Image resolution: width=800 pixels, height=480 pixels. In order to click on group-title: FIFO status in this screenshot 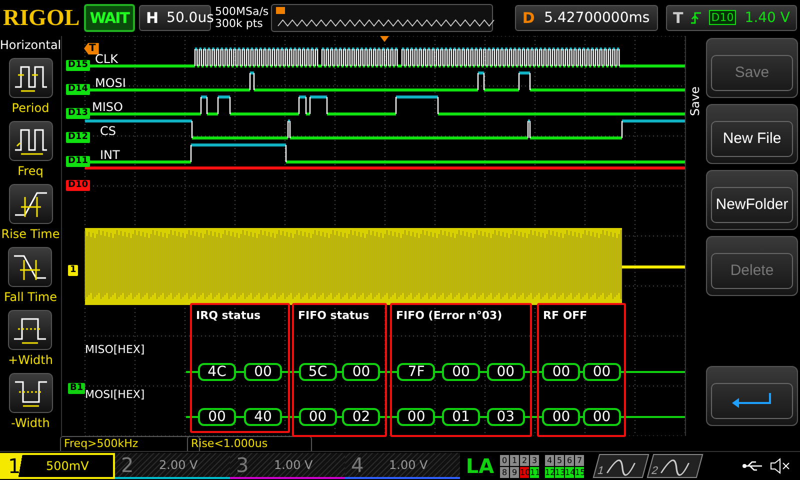, I will do `click(334, 315)`.